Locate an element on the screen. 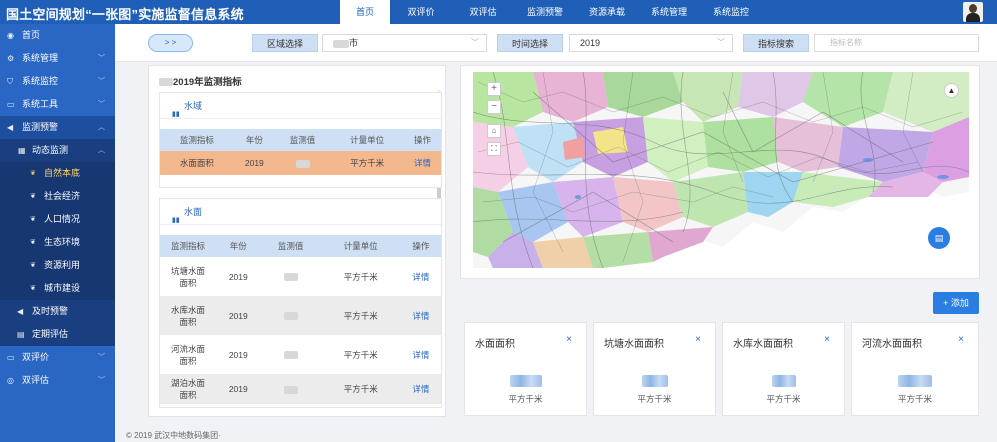 This screenshot has height=442, width=997. toolbox-icon: ▭ is located at coordinates (11, 104).